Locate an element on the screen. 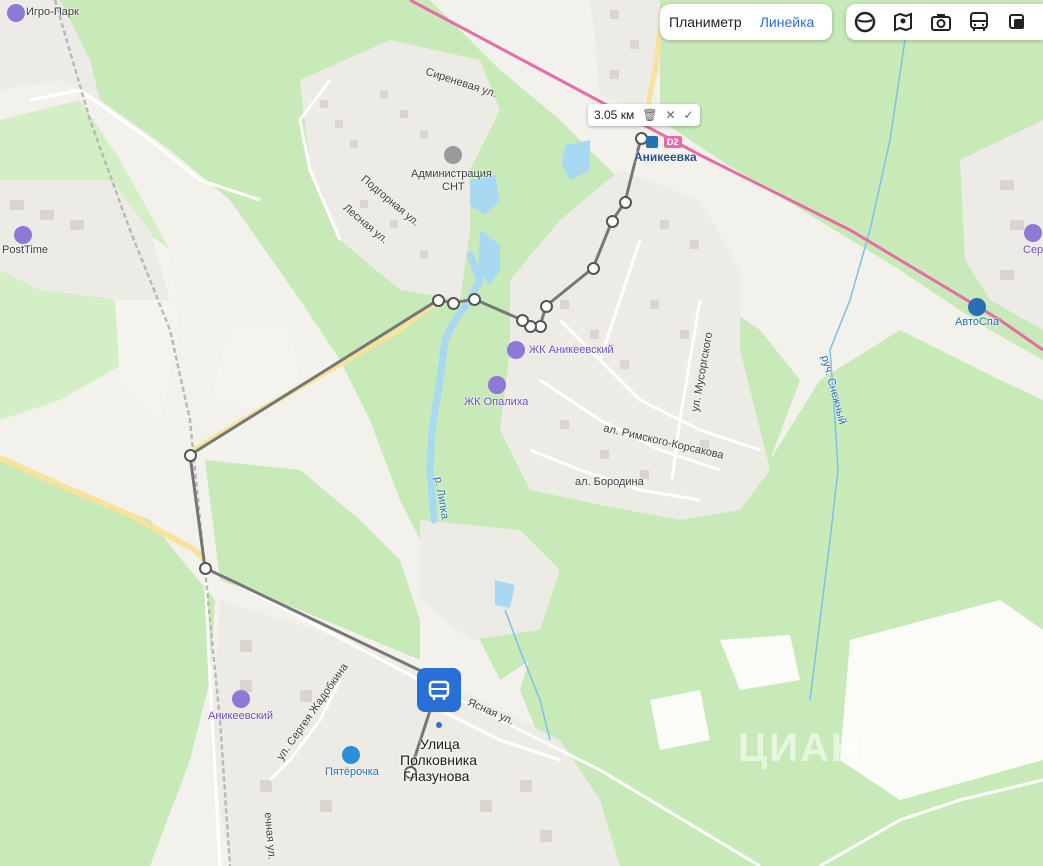 The image size is (1043, 866). transit-stop-pin is located at coordinates (439, 690).